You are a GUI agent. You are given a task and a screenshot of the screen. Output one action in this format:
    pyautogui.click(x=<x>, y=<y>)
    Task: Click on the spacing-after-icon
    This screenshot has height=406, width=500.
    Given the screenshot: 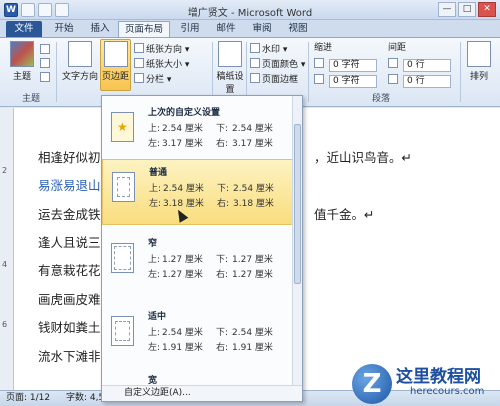 What is the action you would take?
    pyautogui.click(x=393, y=79)
    